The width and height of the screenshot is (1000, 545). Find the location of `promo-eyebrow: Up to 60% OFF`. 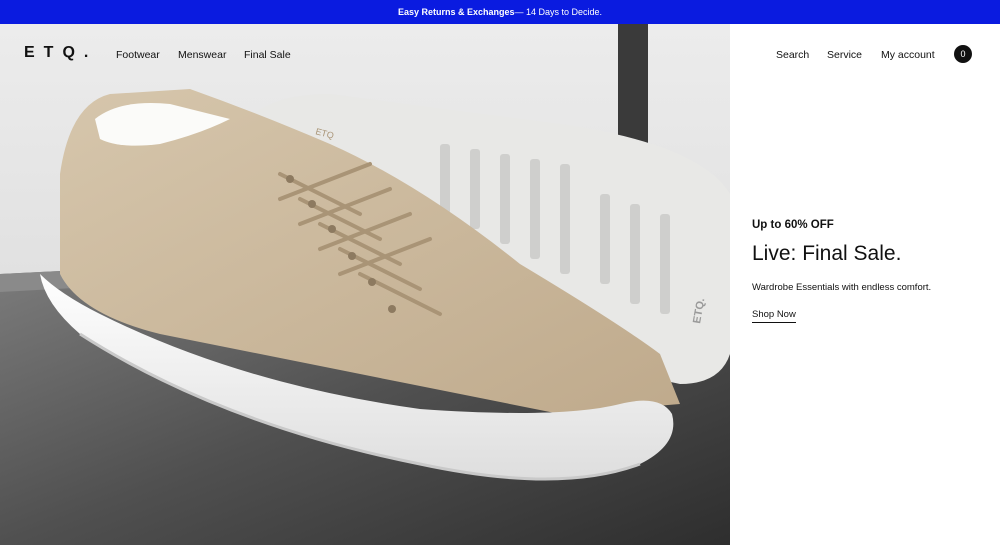

promo-eyebrow: Up to 60% OFF is located at coordinates (793, 225).